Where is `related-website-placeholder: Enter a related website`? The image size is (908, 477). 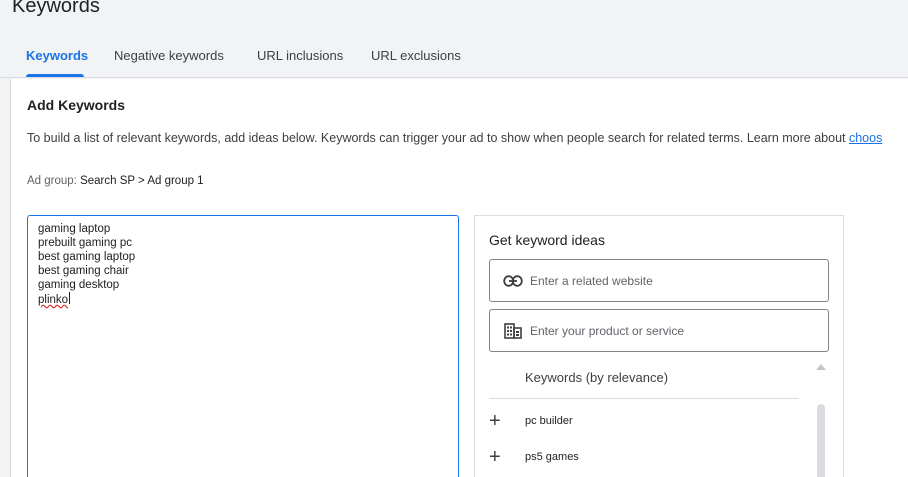
related-website-placeholder: Enter a related website is located at coordinates (591, 280).